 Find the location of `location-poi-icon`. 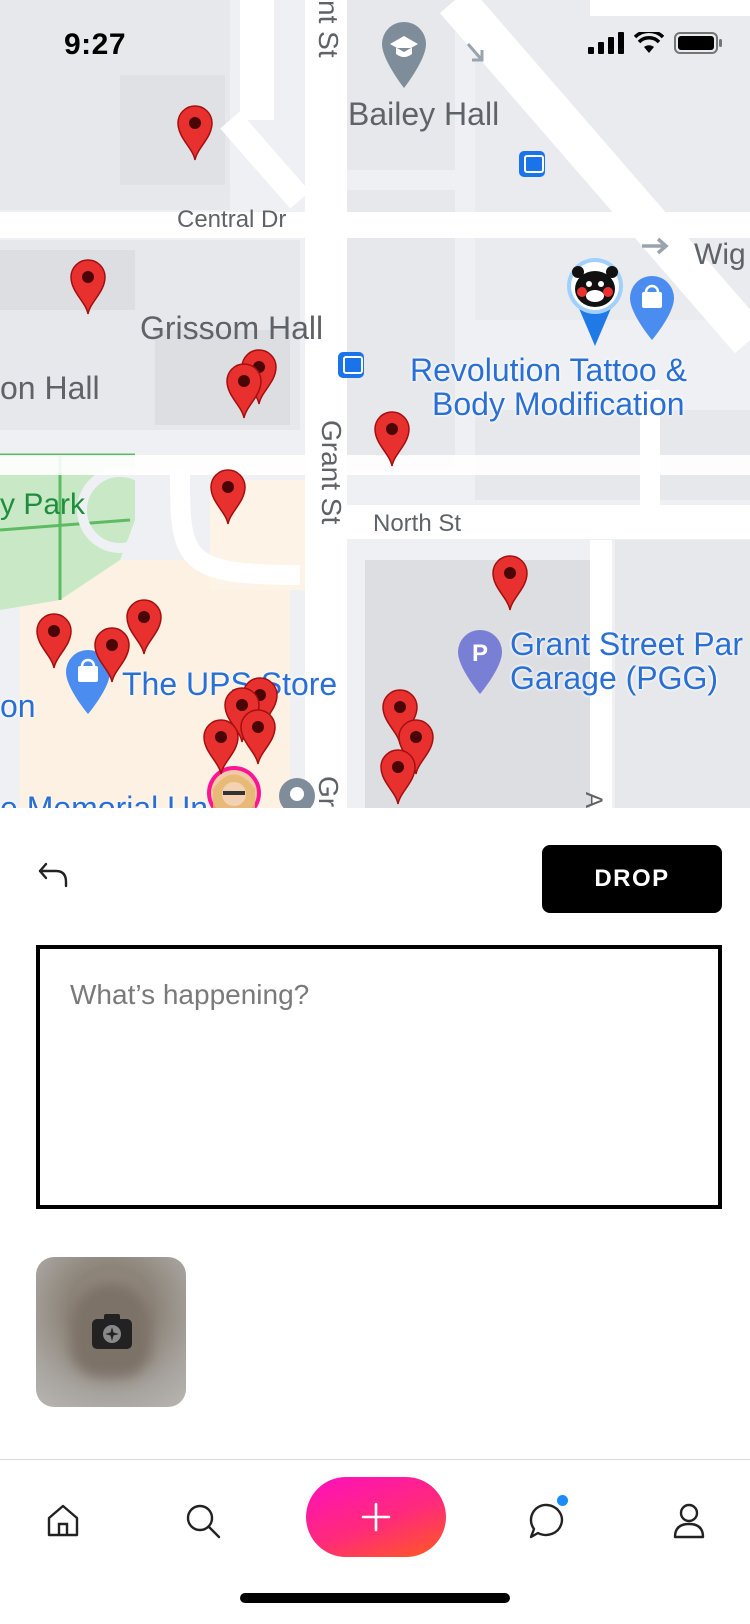

location-poi-icon is located at coordinates (297, 790).